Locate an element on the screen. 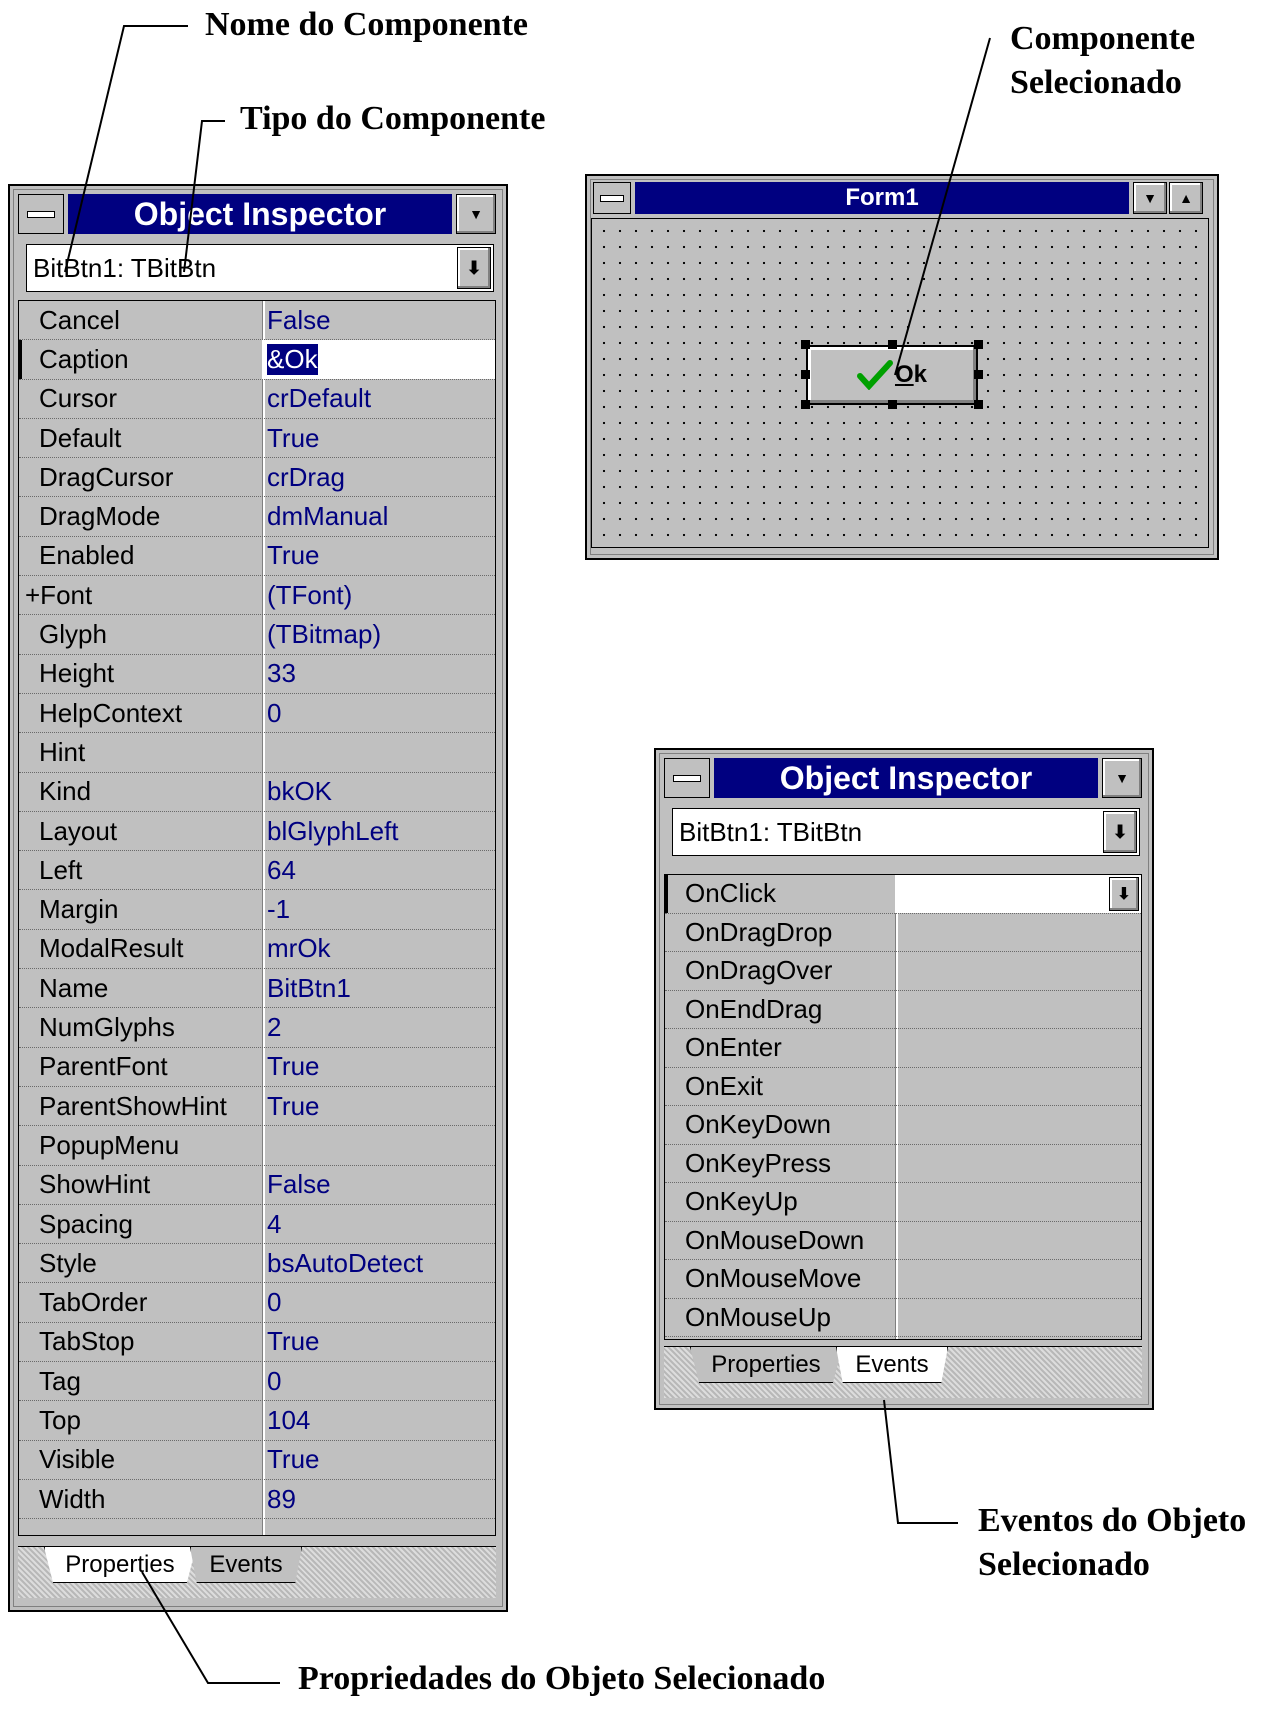 This screenshot has width=1286, height=1713. row-value: dmManual is located at coordinates (328, 516).